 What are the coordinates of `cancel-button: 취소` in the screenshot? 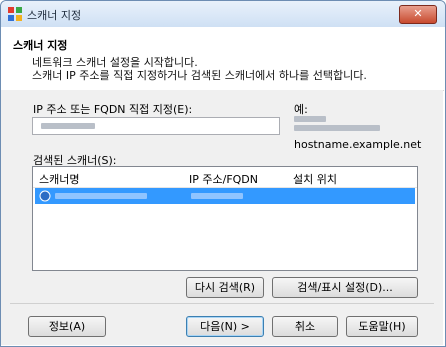 It's located at (305, 326).